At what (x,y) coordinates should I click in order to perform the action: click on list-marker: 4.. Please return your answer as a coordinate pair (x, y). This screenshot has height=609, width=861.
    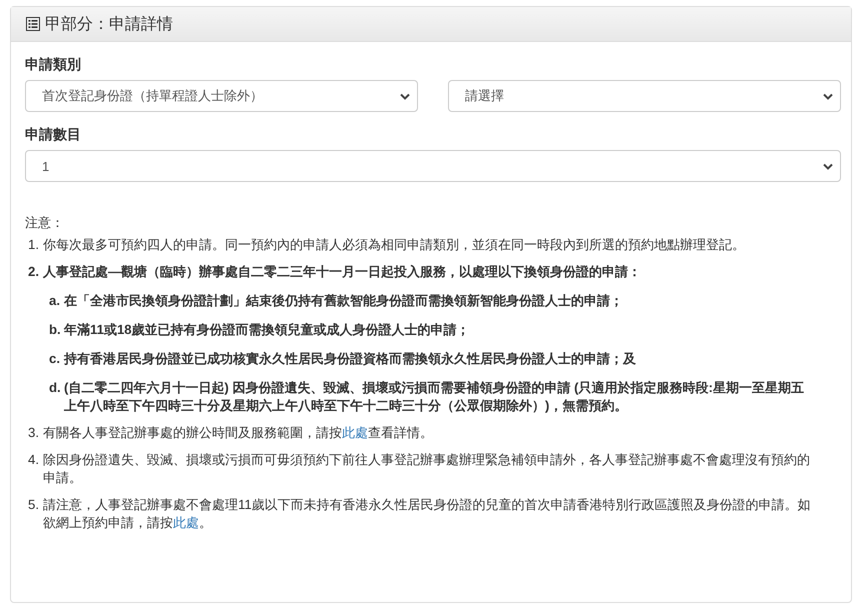
    Looking at the image, I should click on (34, 460).